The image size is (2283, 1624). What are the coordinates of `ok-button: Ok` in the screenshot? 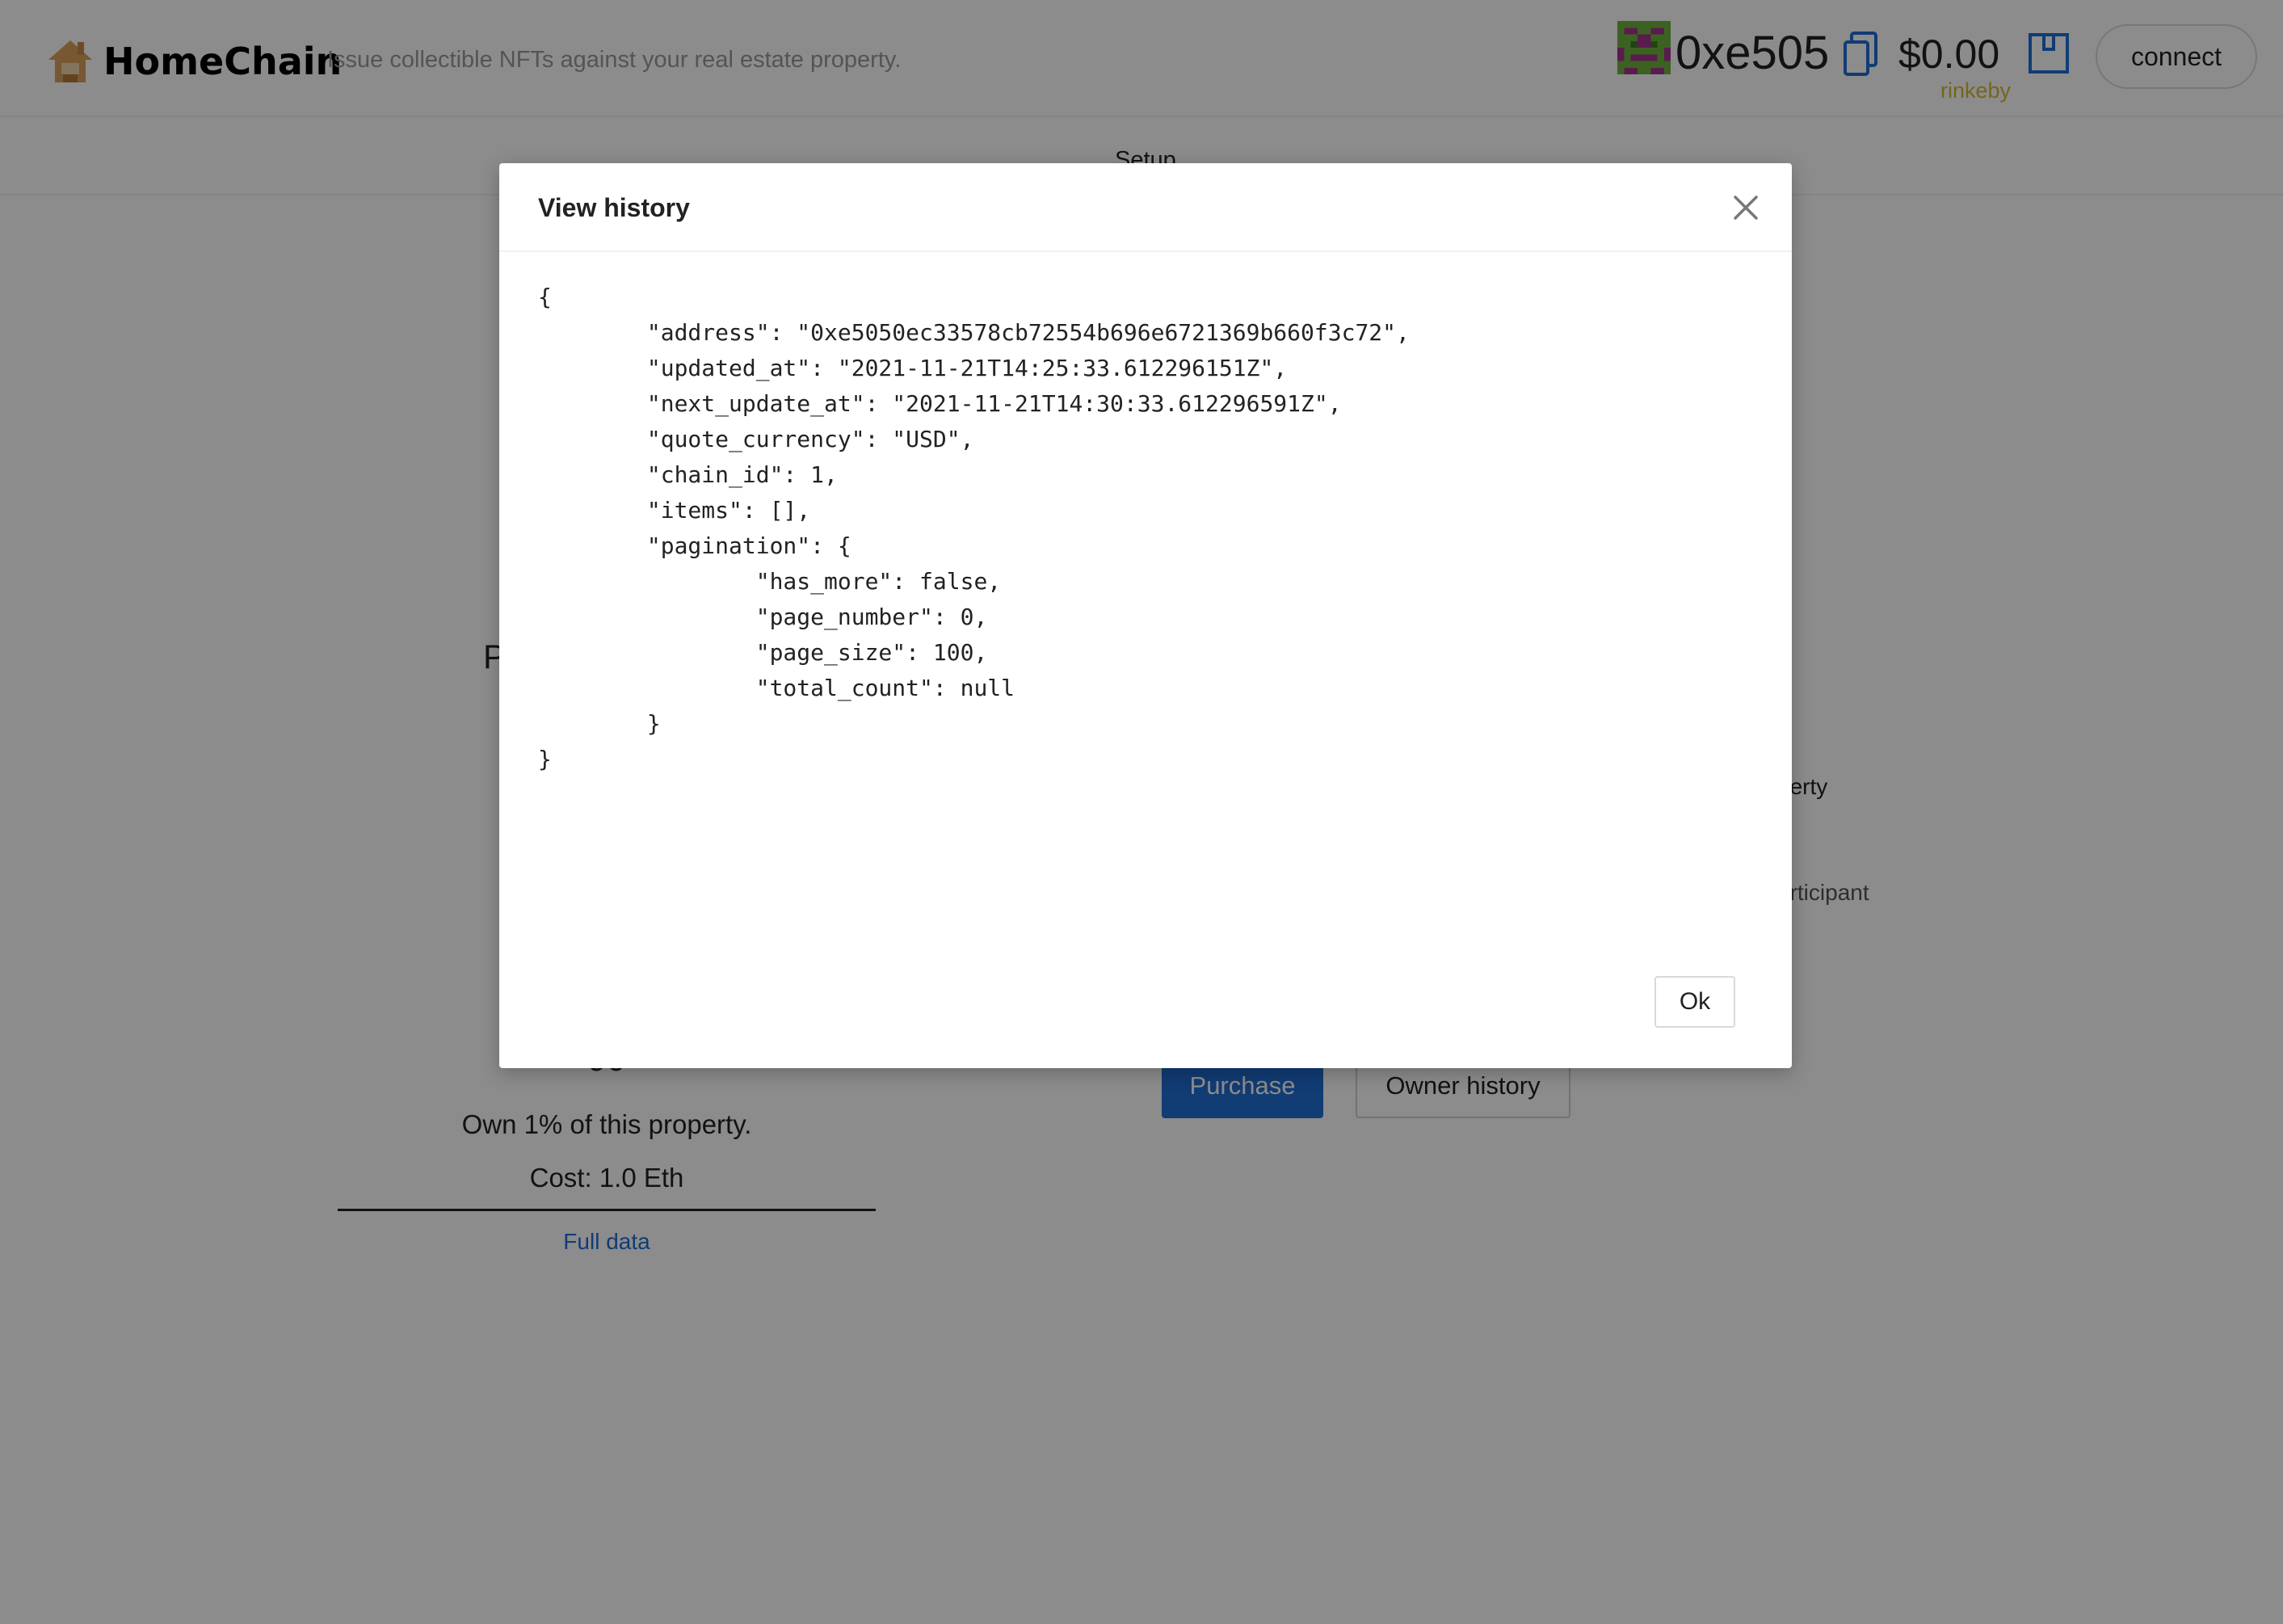 It's located at (1694, 1002).